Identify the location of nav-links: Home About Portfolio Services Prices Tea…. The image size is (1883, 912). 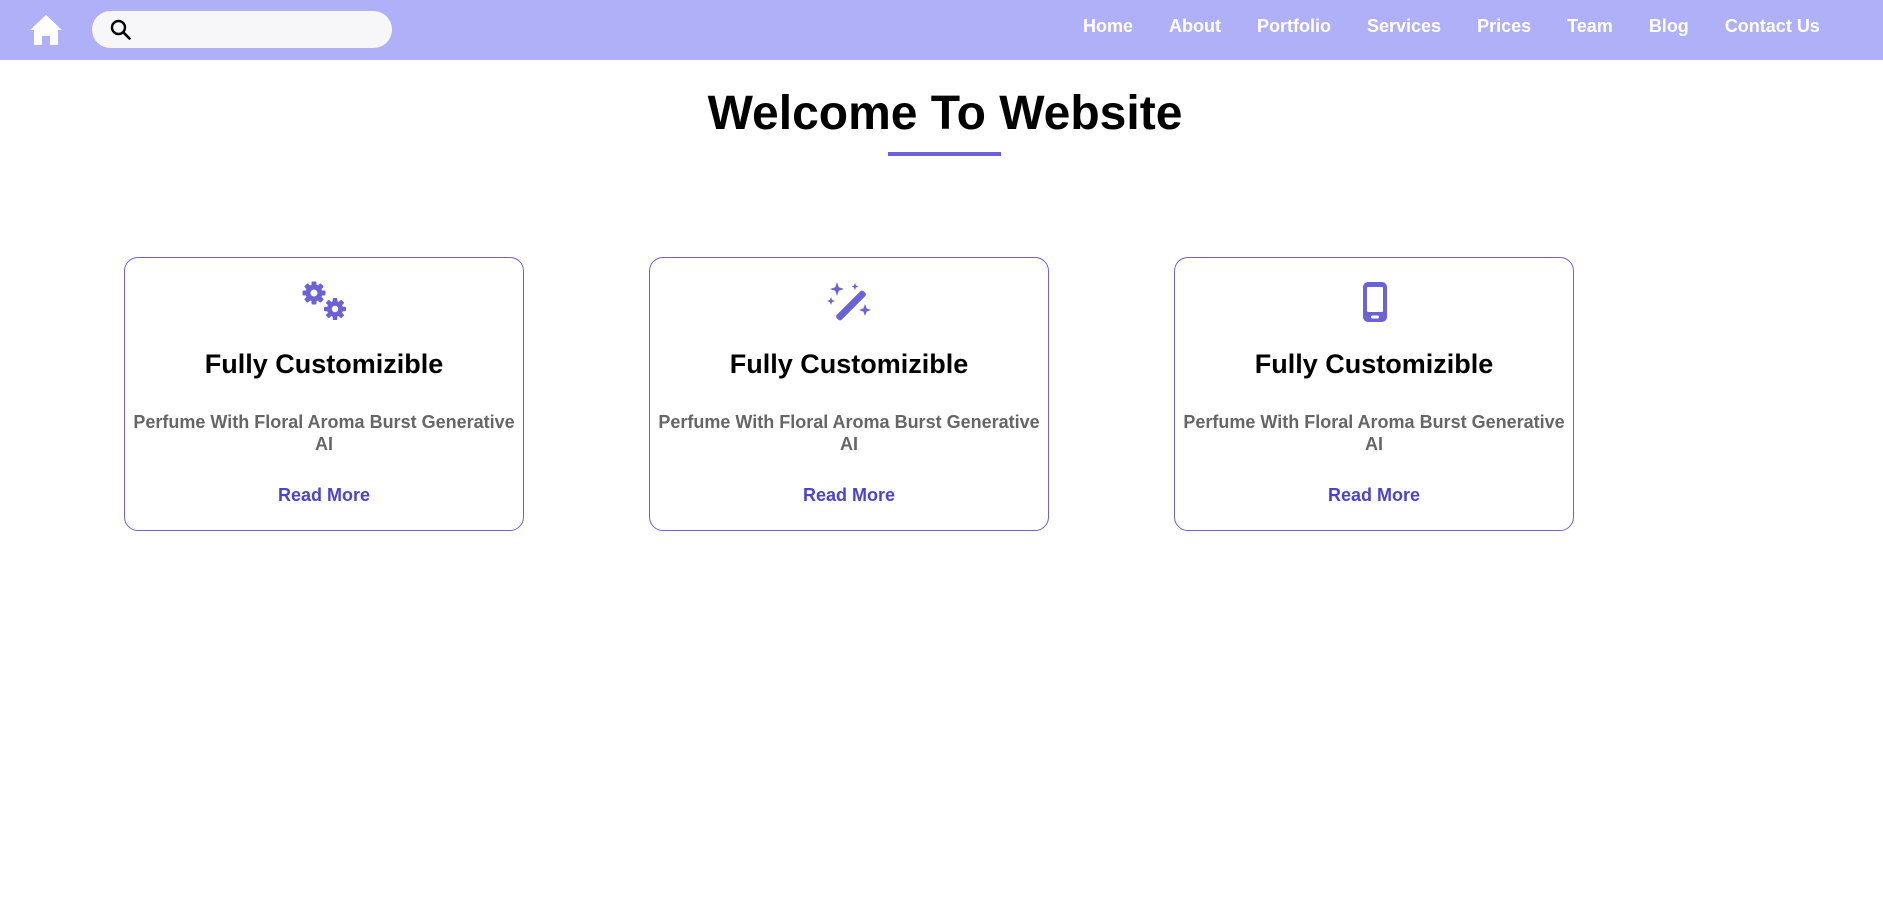
(1451, 30).